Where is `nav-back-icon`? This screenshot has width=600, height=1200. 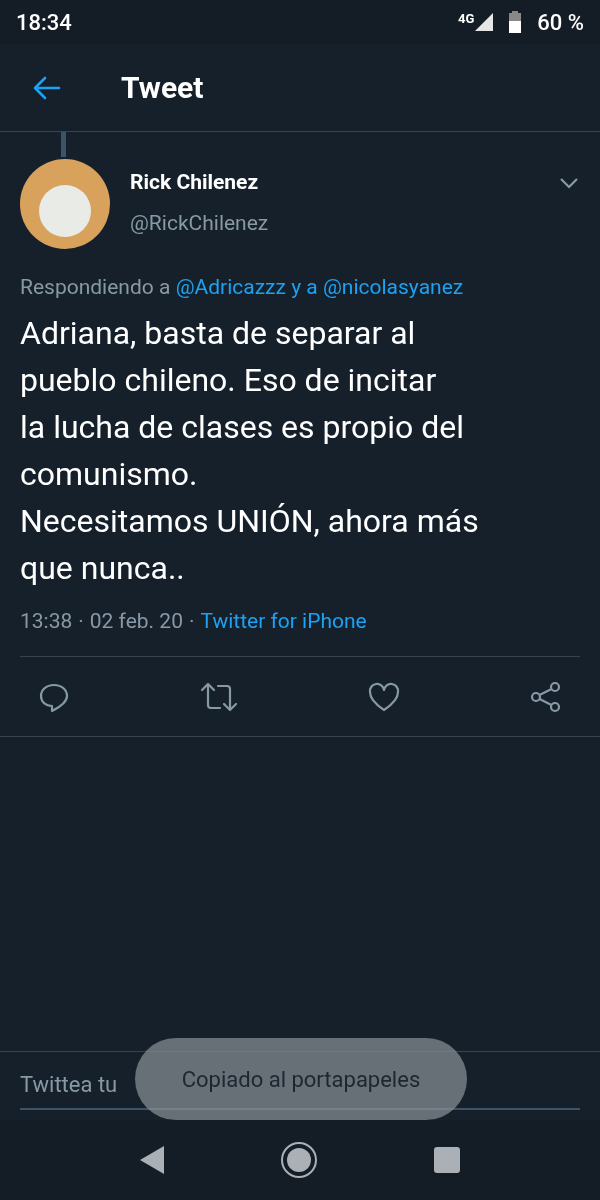
nav-back-icon is located at coordinates (152, 1160).